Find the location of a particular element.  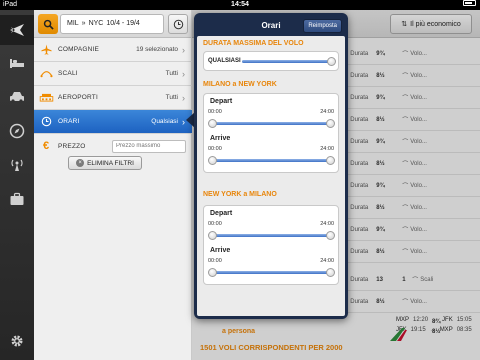

signal-icon is located at coordinates (17, 165).